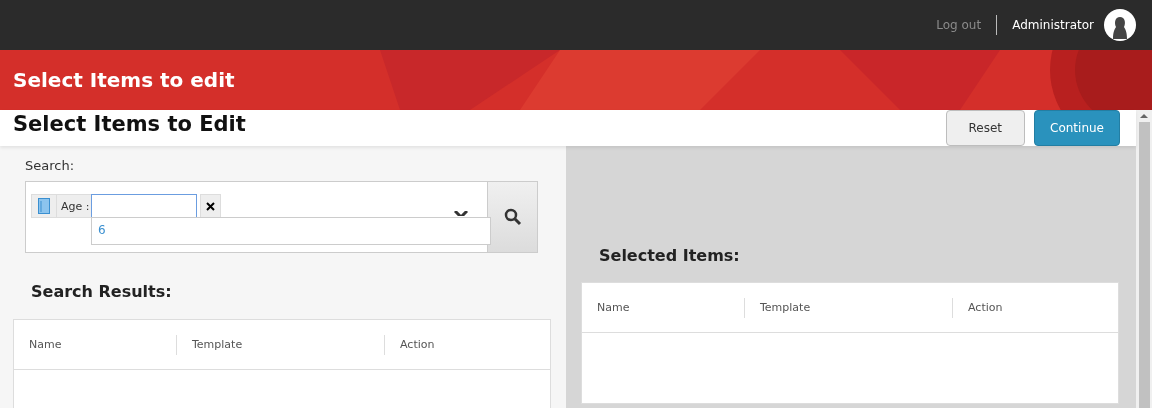  What do you see at coordinates (670, 255) in the screenshot?
I see `section-title: Selected Items:` at bounding box center [670, 255].